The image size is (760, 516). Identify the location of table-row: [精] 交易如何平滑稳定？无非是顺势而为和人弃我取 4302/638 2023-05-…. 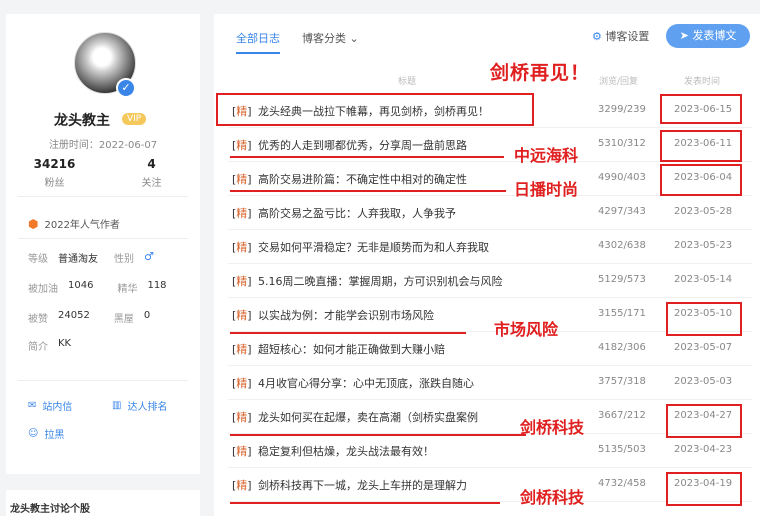
(487, 246).